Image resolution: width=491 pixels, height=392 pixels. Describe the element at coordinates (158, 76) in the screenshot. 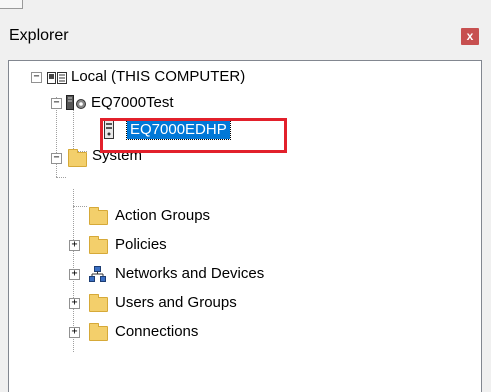

I see `tree-node-label: Local (THIS COMPUTER)` at that location.